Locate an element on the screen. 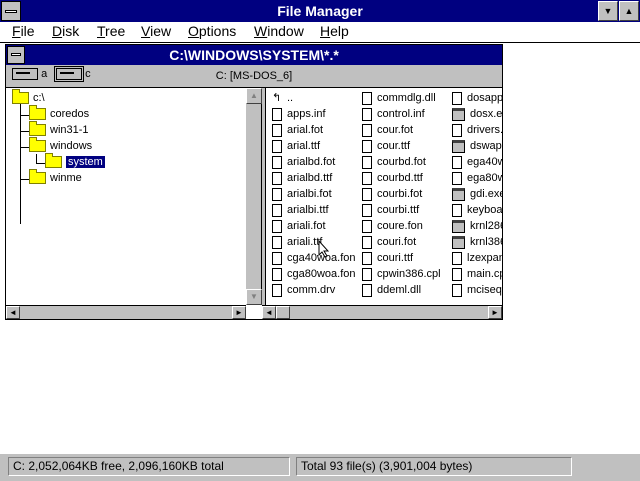 Image resolution: width=640 pixels, height=481 pixels. file-item: ariali.ttf is located at coordinates (297, 242).